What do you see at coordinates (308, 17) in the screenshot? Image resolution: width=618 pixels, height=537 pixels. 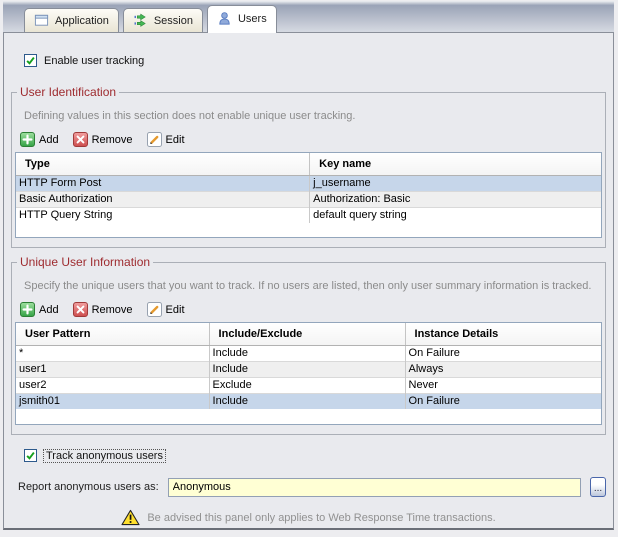 I see `tab-bar: Application Session Users` at bounding box center [308, 17].